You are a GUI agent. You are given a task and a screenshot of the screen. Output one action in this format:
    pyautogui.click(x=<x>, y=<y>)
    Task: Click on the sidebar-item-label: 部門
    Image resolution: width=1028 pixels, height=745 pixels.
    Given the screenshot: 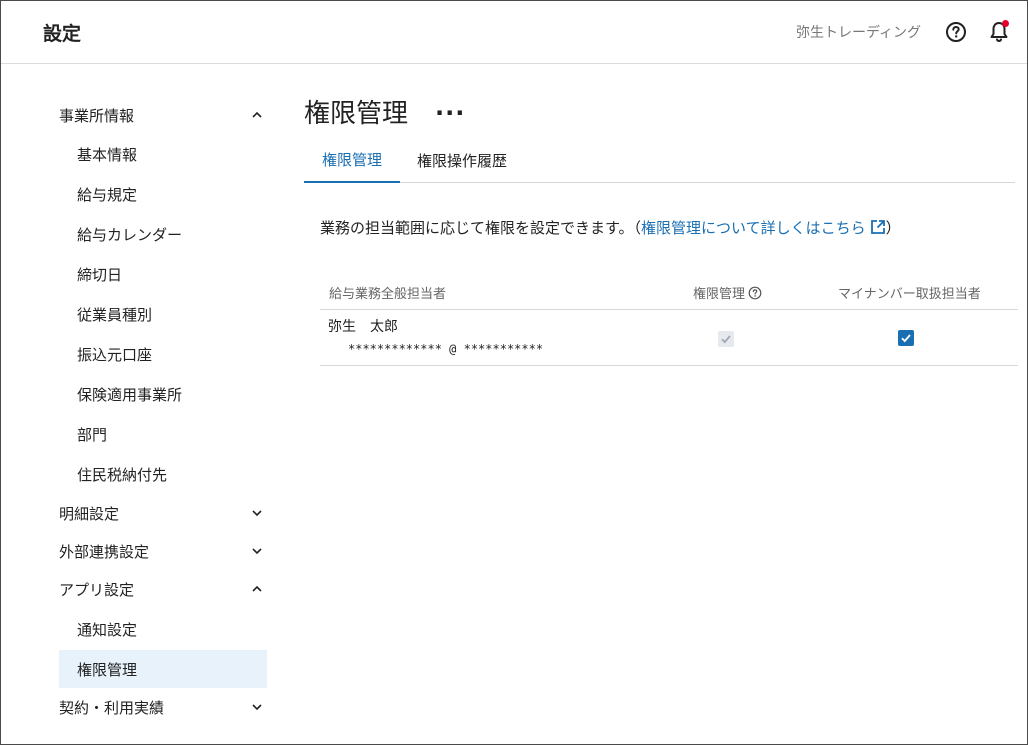 What is the action you would take?
    pyautogui.click(x=92, y=434)
    